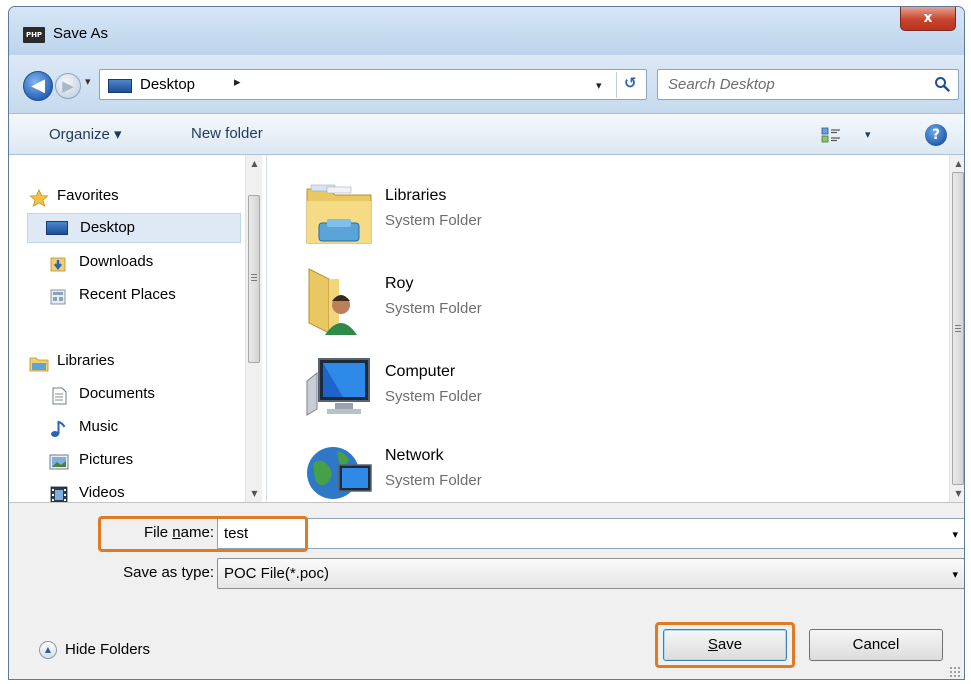 This screenshot has width=971, height=684. What do you see at coordinates (831, 135) in the screenshot?
I see `change-view-icon` at bounding box center [831, 135].